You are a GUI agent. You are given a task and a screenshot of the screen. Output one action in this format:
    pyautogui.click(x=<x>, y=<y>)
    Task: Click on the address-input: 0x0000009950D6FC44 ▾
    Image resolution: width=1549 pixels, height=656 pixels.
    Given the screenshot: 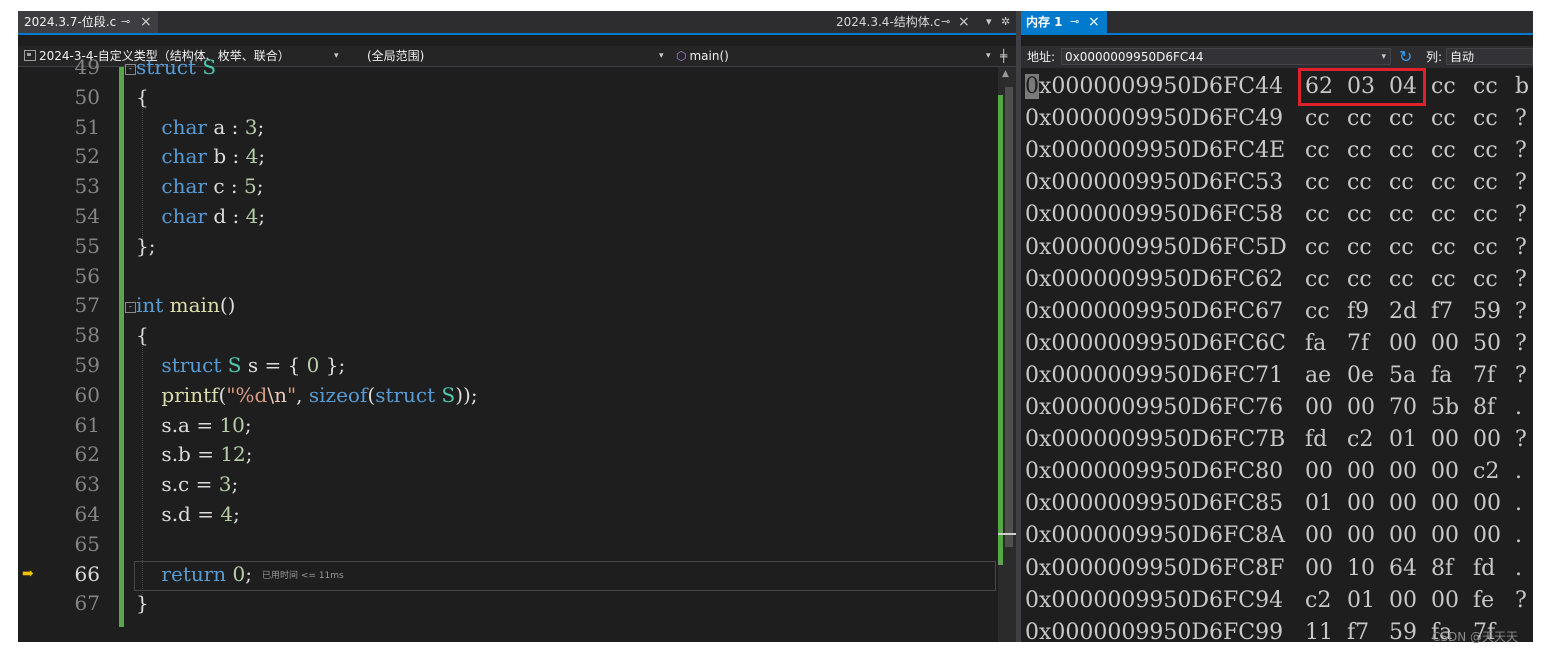 What is the action you would take?
    pyautogui.click(x=1226, y=56)
    